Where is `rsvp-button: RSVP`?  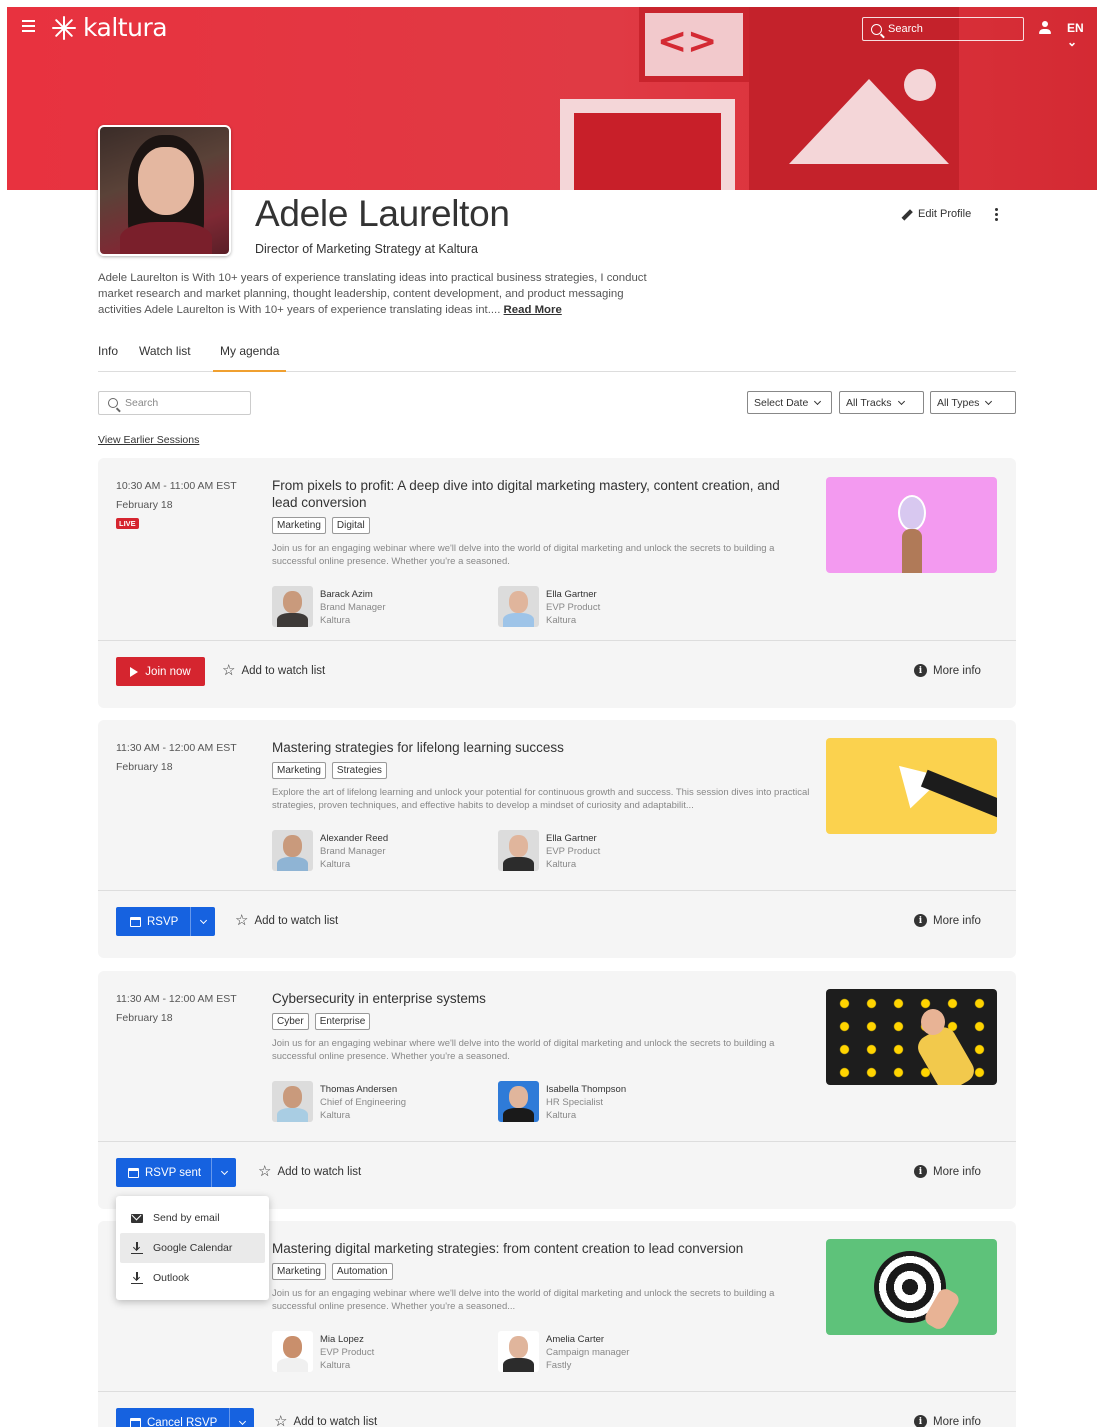 rsvp-button: RSVP is located at coordinates (154, 921).